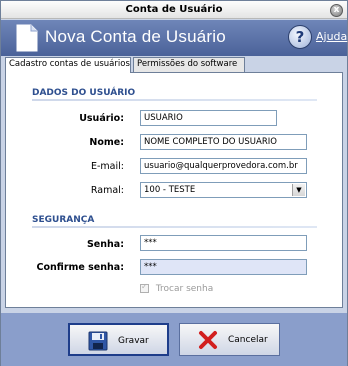 Image resolution: width=348 pixels, height=366 pixels. What do you see at coordinates (189, 64) in the screenshot?
I see `tab-software-permissions: Permissões do software` at bounding box center [189, 64].